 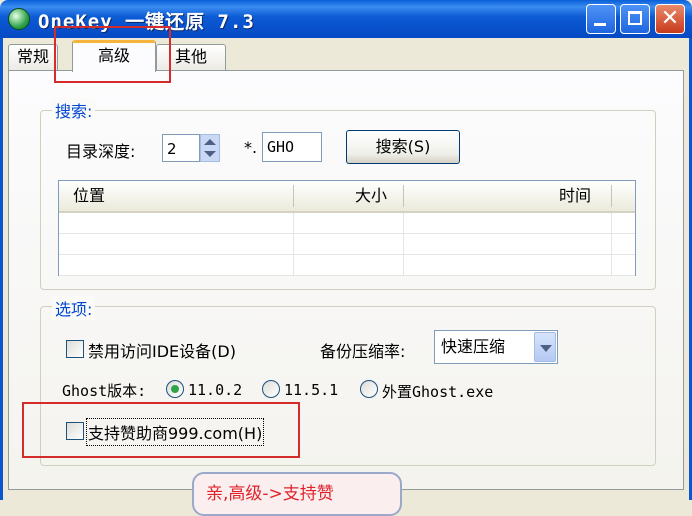 I want to click on spin-up-icon, so click(x=210, y=142).